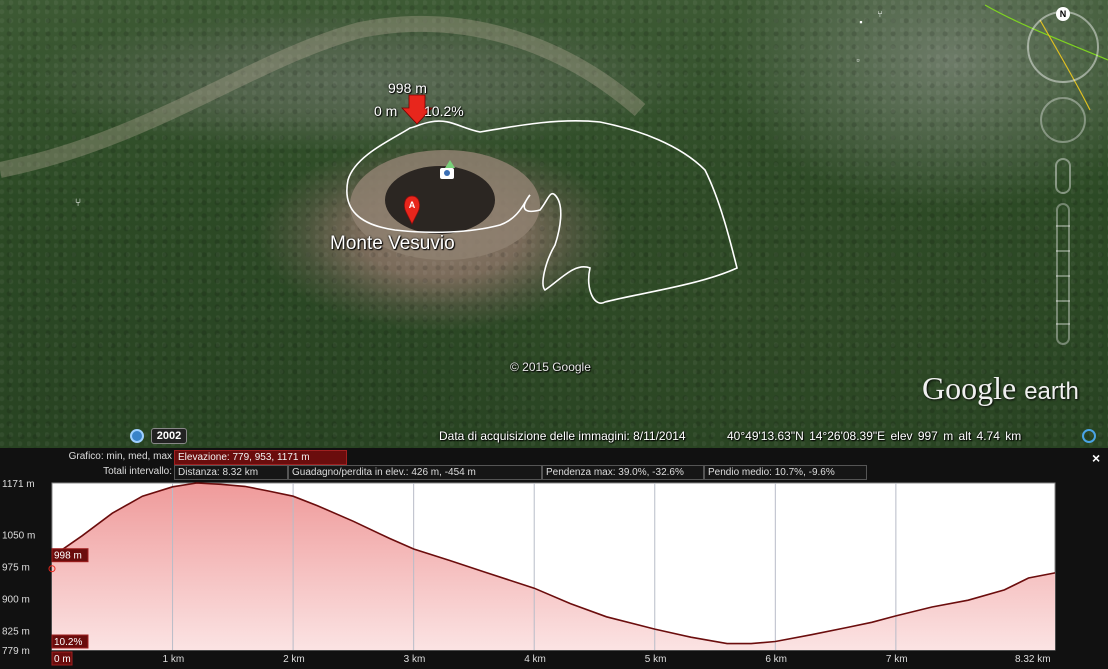 This screenshot has height=669, width=1108. I want to click on y-tick-label: 900 m, so click(16, 599).